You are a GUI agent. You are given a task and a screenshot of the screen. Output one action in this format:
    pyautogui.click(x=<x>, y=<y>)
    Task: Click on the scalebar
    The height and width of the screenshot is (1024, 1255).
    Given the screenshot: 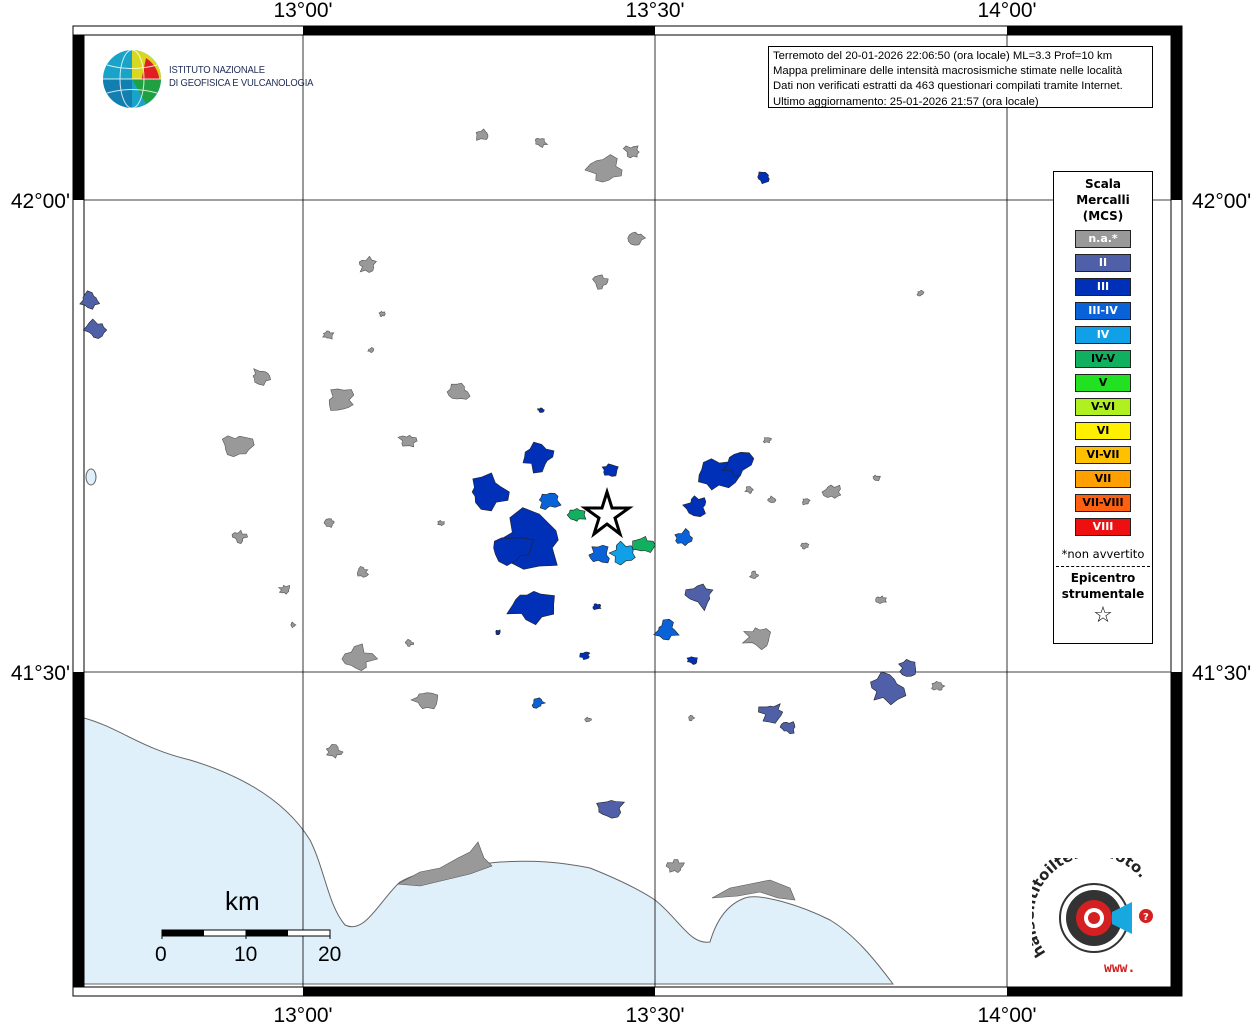 What is the action you would take?
    pyautogui.click(x=246, y=934)
    